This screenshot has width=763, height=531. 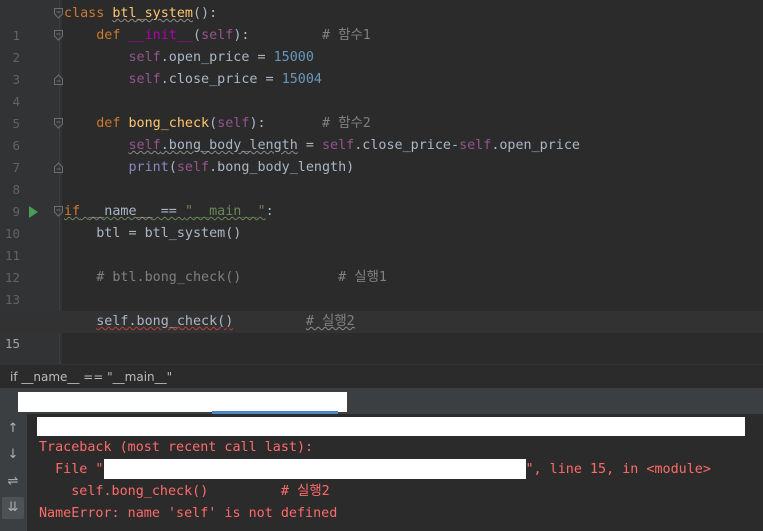 I want to click on keyword: if, so click(x=72, y=211).